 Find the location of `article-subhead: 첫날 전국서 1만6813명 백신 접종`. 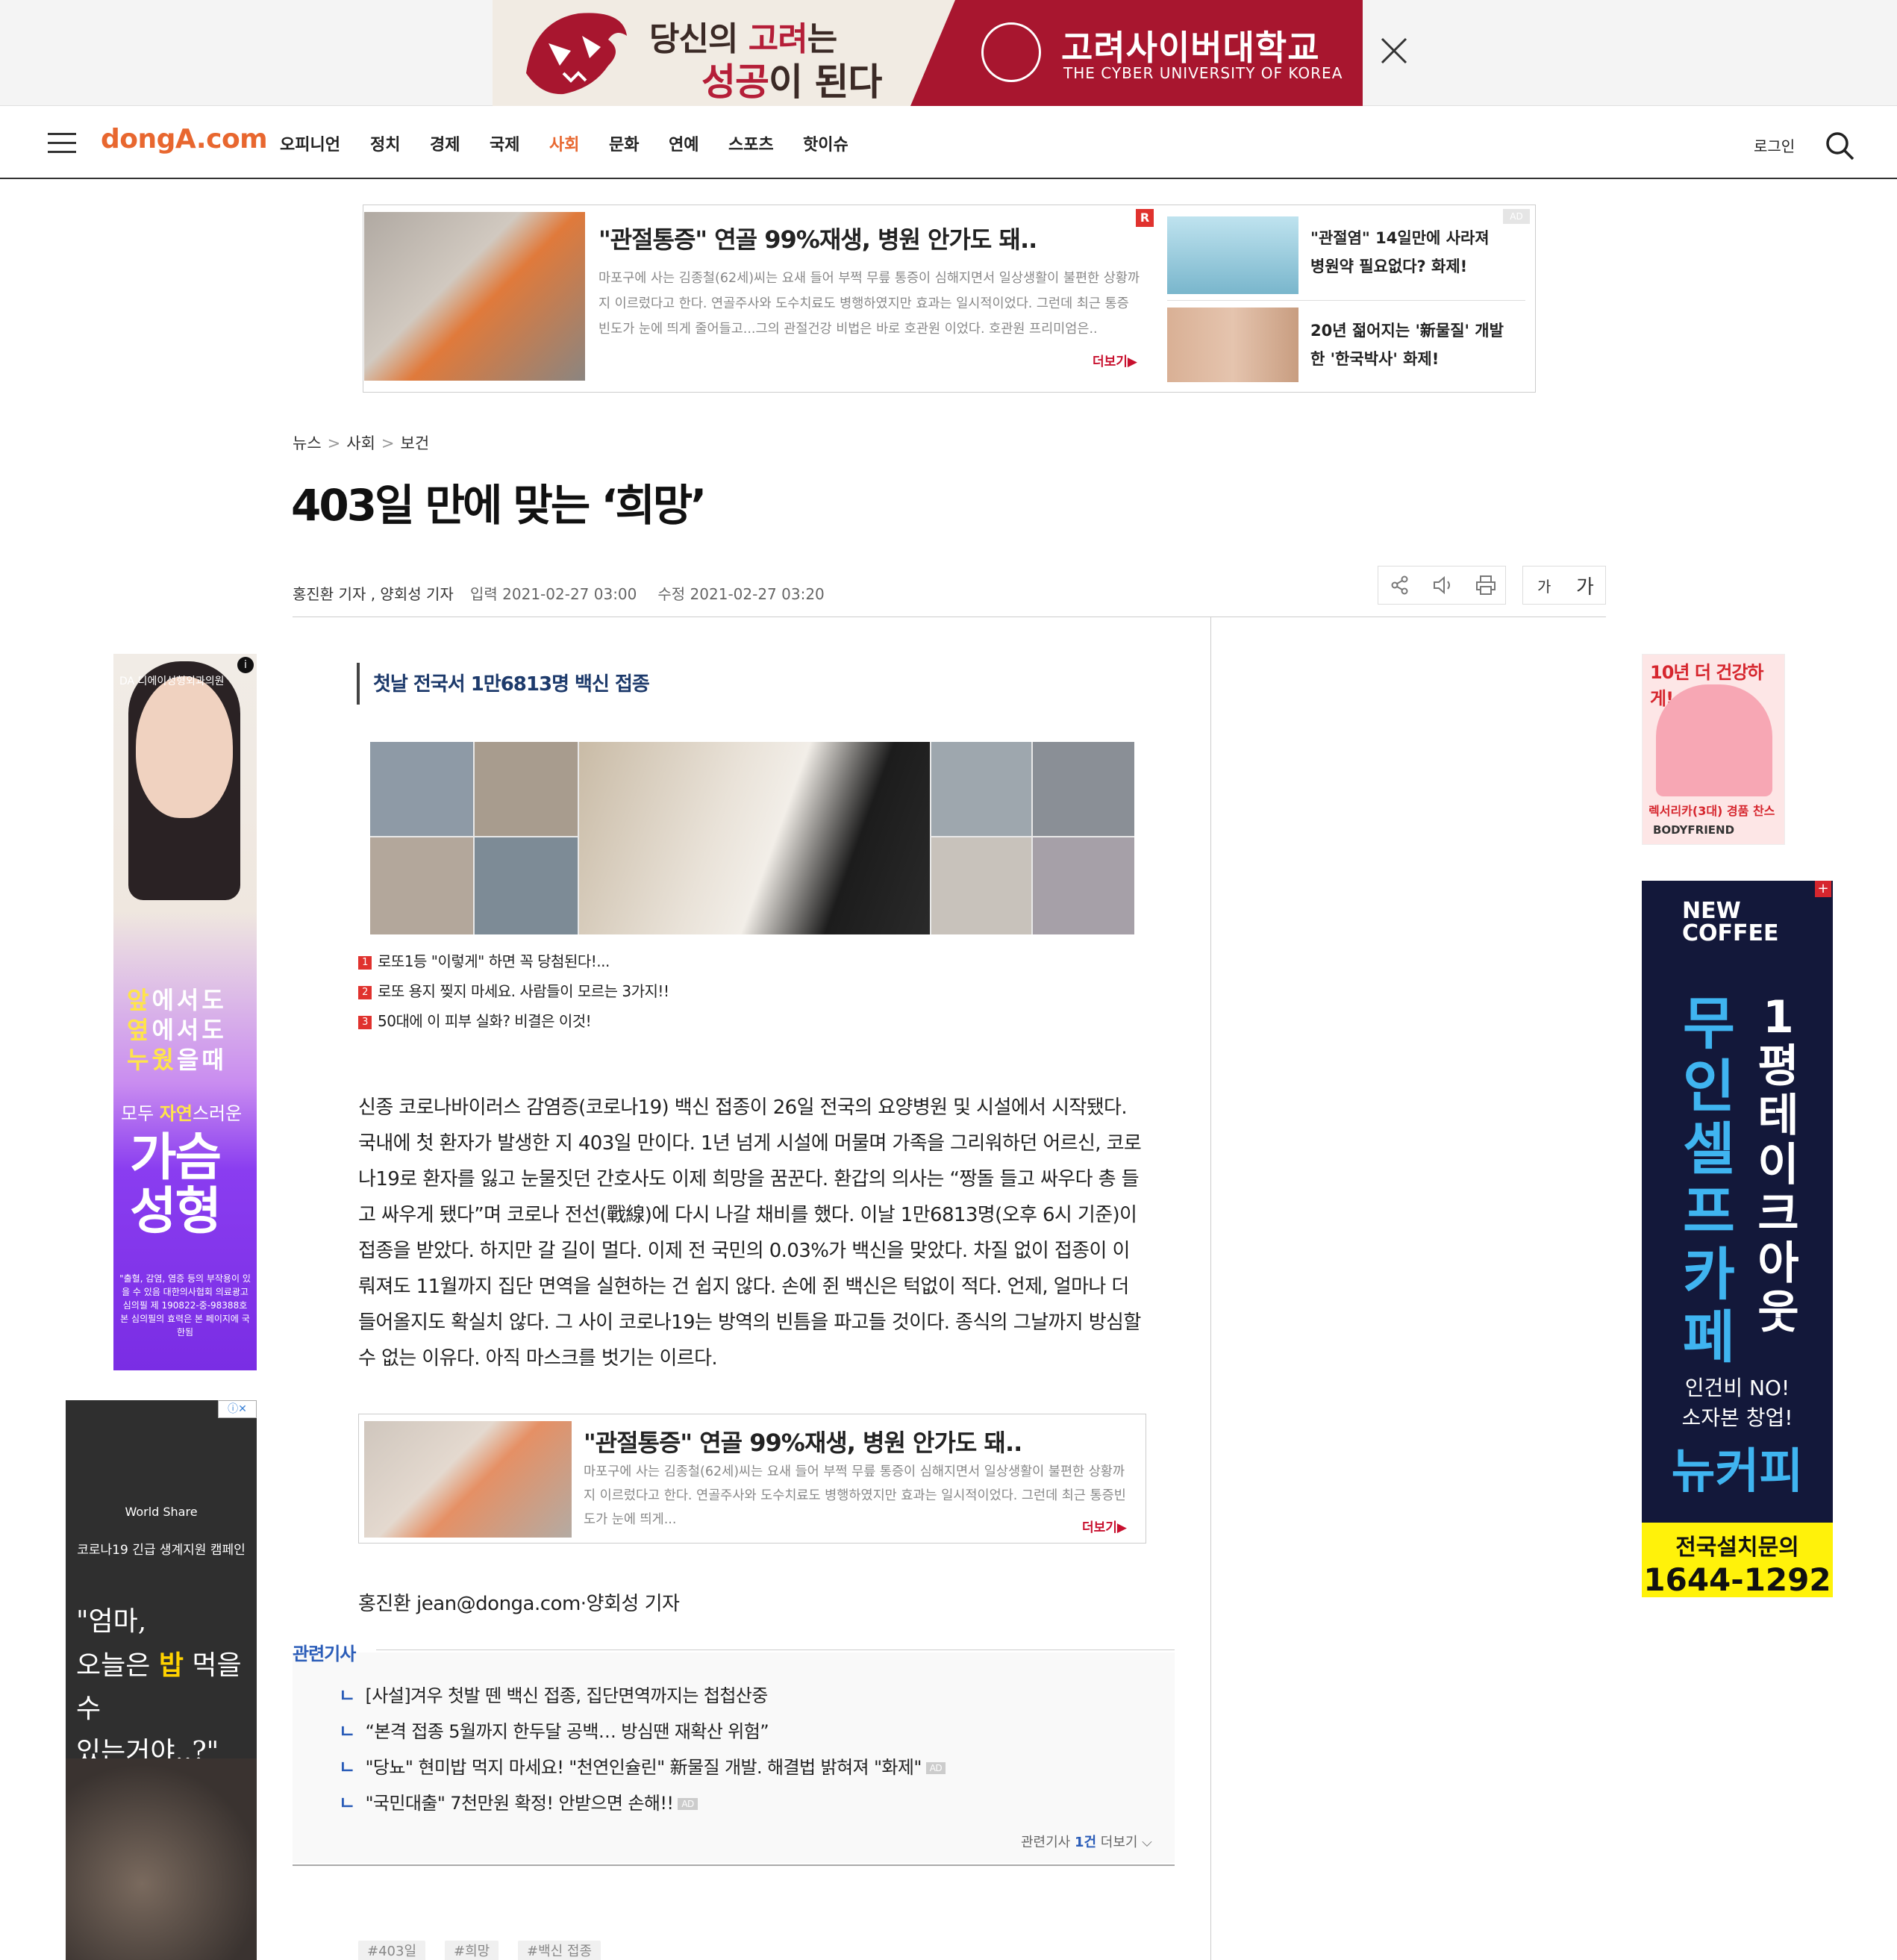

article-subhead: 첫날 전국서 1만6813명 백신 접종 is located at coordinates (511, 684).